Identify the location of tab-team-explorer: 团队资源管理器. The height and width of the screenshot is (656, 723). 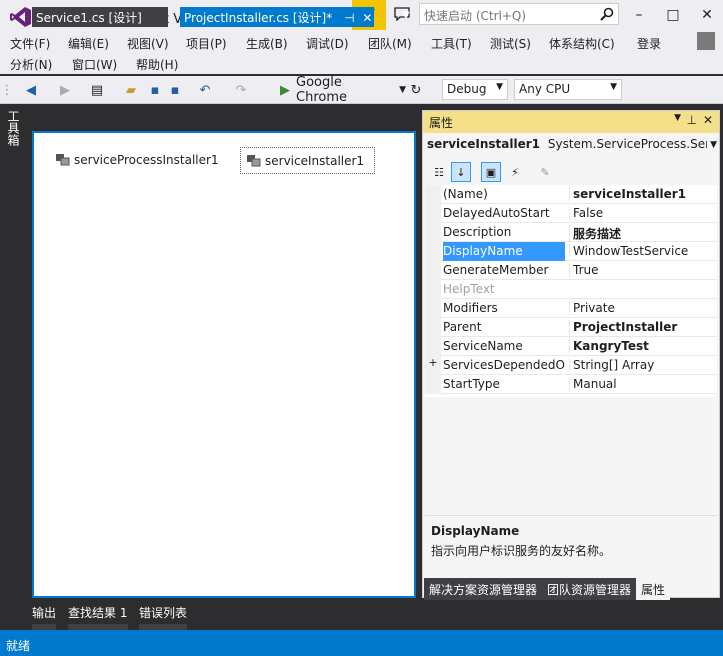
(589, 589).